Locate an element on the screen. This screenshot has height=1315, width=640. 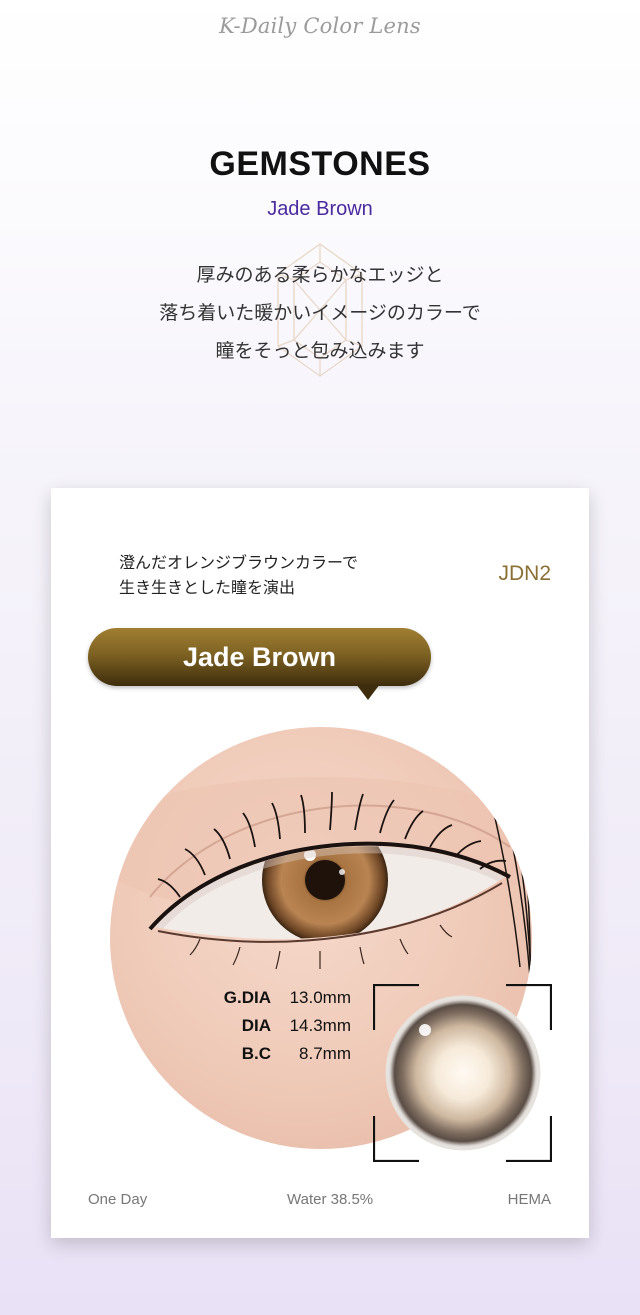
collection-title: GEMSTONES is located at coordinates (320, 164).